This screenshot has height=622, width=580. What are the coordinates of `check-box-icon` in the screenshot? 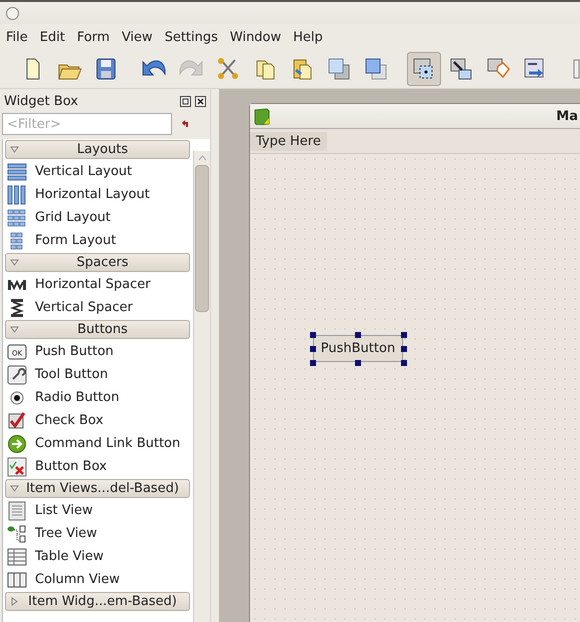 It's located at (17, 420).